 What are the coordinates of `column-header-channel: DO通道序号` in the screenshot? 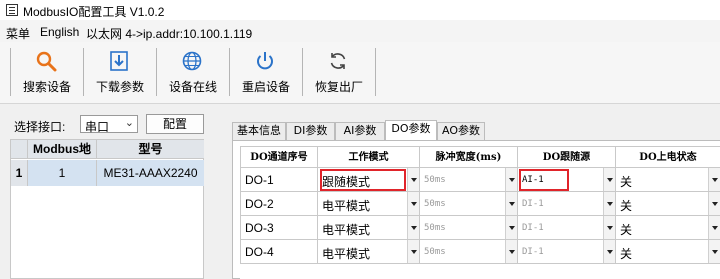 It's located at (279, 157).